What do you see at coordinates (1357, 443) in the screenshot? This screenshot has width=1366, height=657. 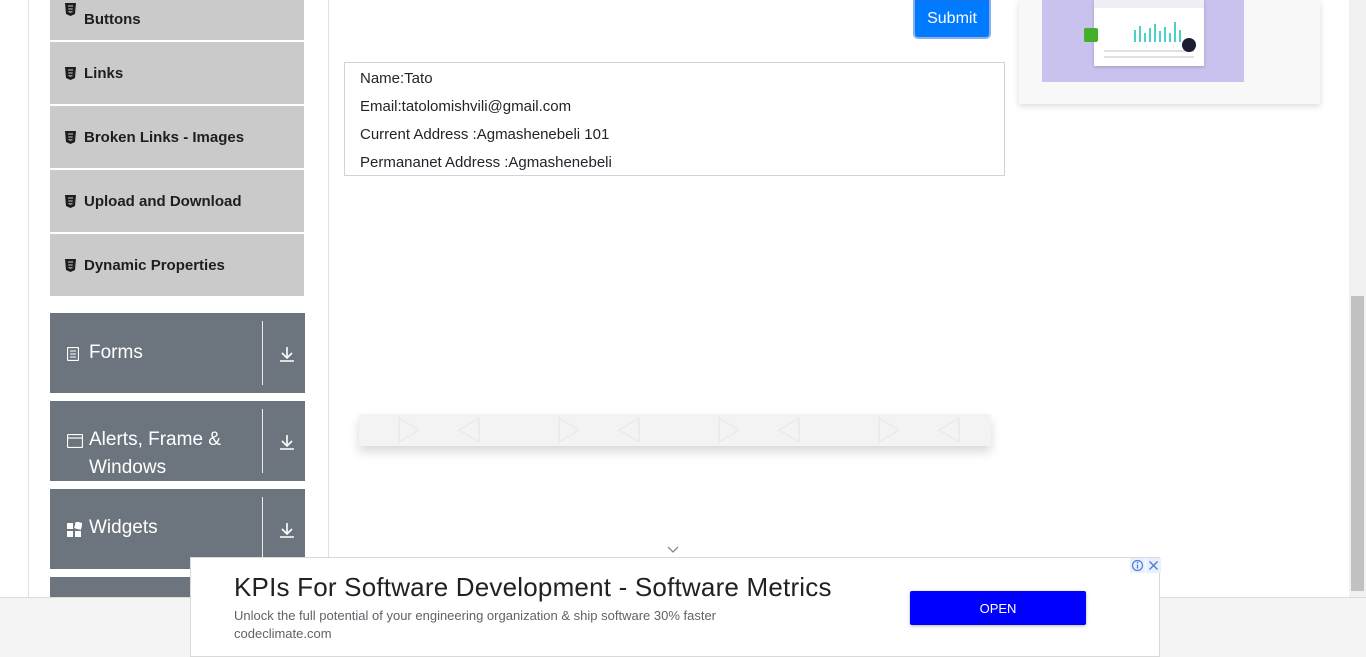 I see `scrollbar-thumb` at bounding box center [1357, 443].